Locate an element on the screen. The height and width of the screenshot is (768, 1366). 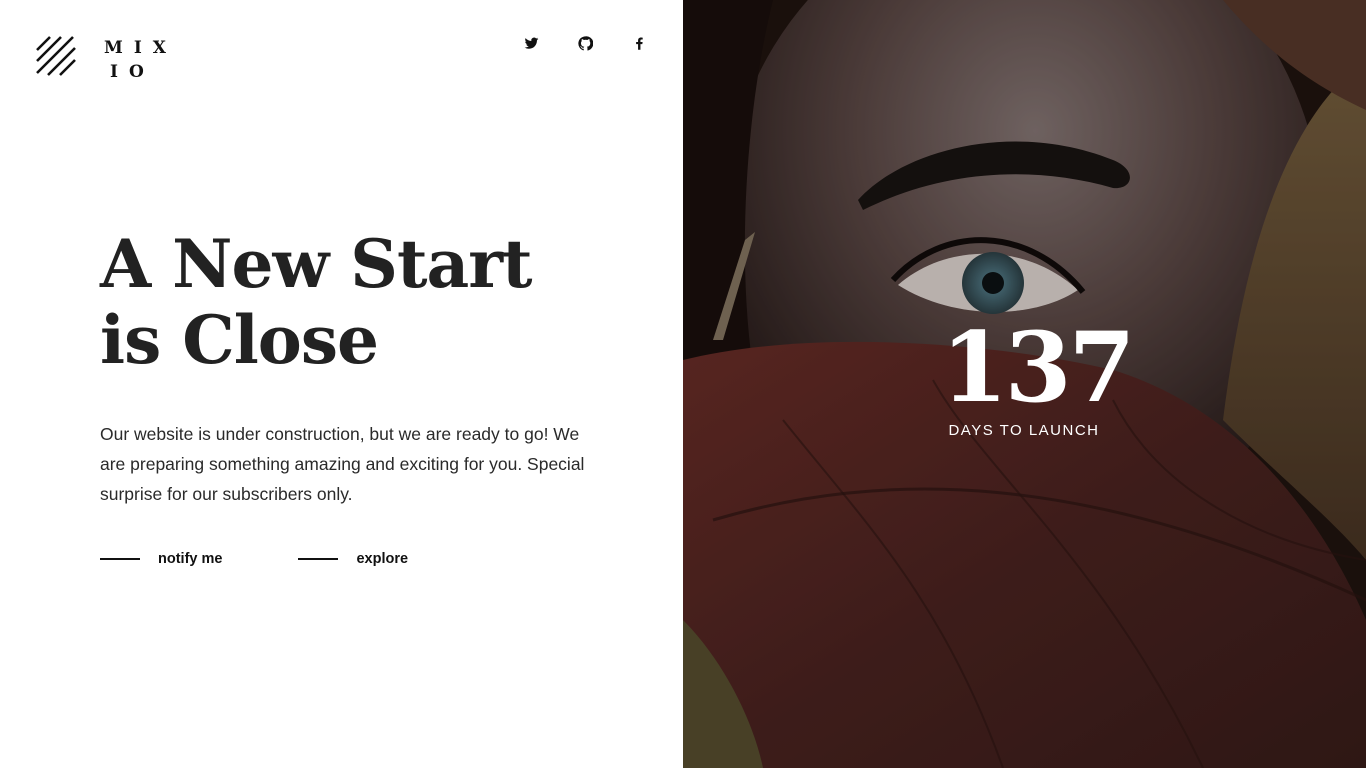
countdown: 137 DAYS TO LAUNCH is located at coordinates (1038, 375).